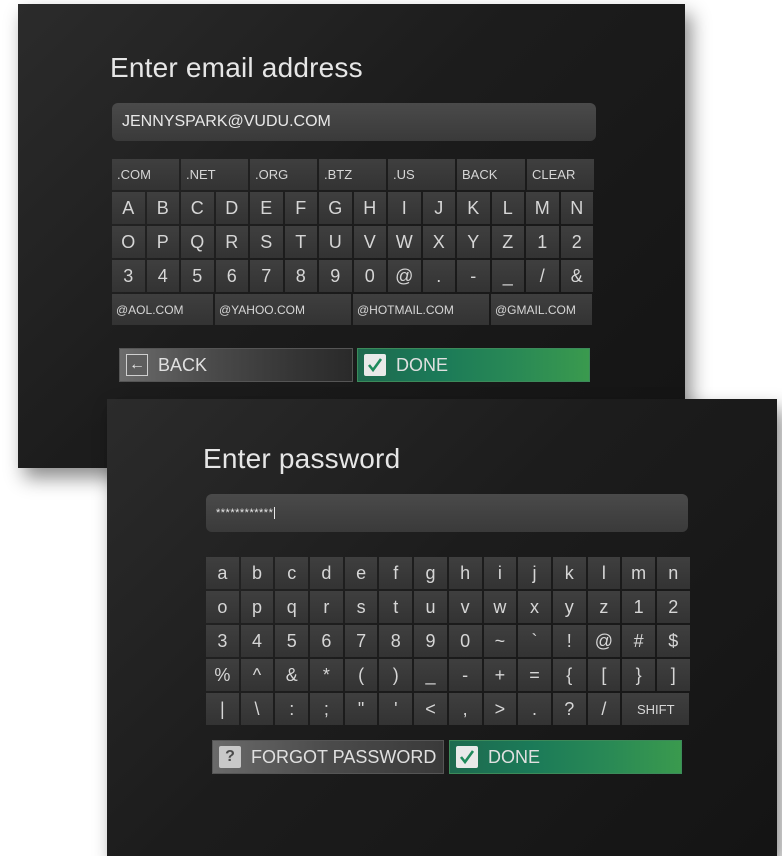  Describe the element at coordinates (500, 607) in the screenshot. I see `character-key: w` at that location.